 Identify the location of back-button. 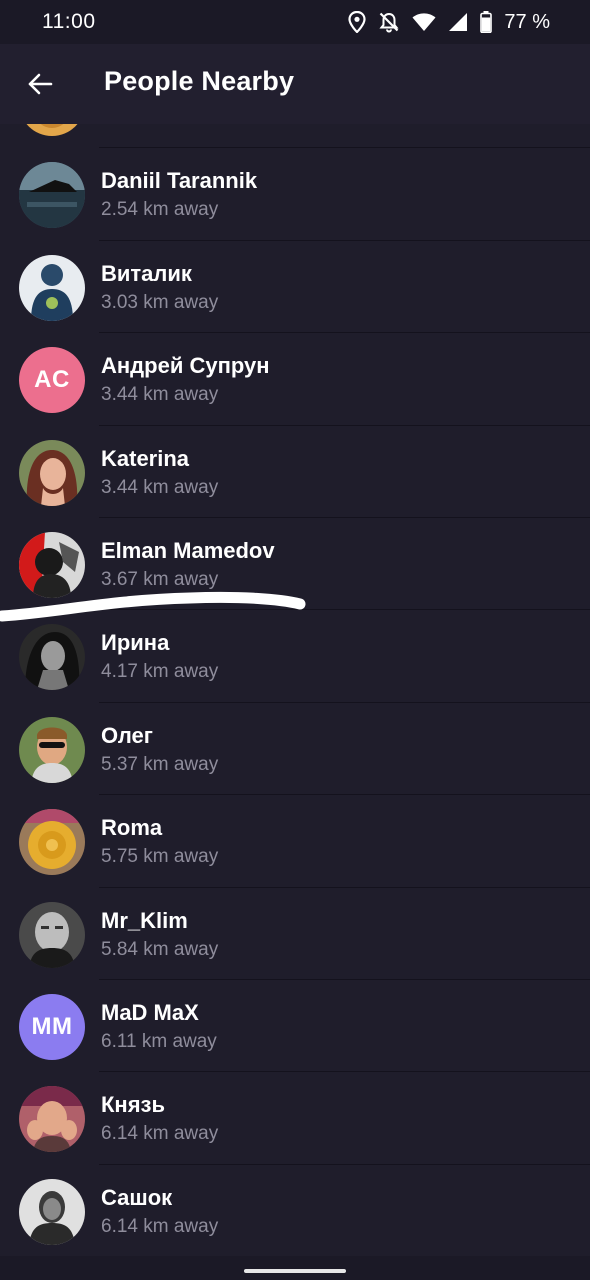
(40, 84).